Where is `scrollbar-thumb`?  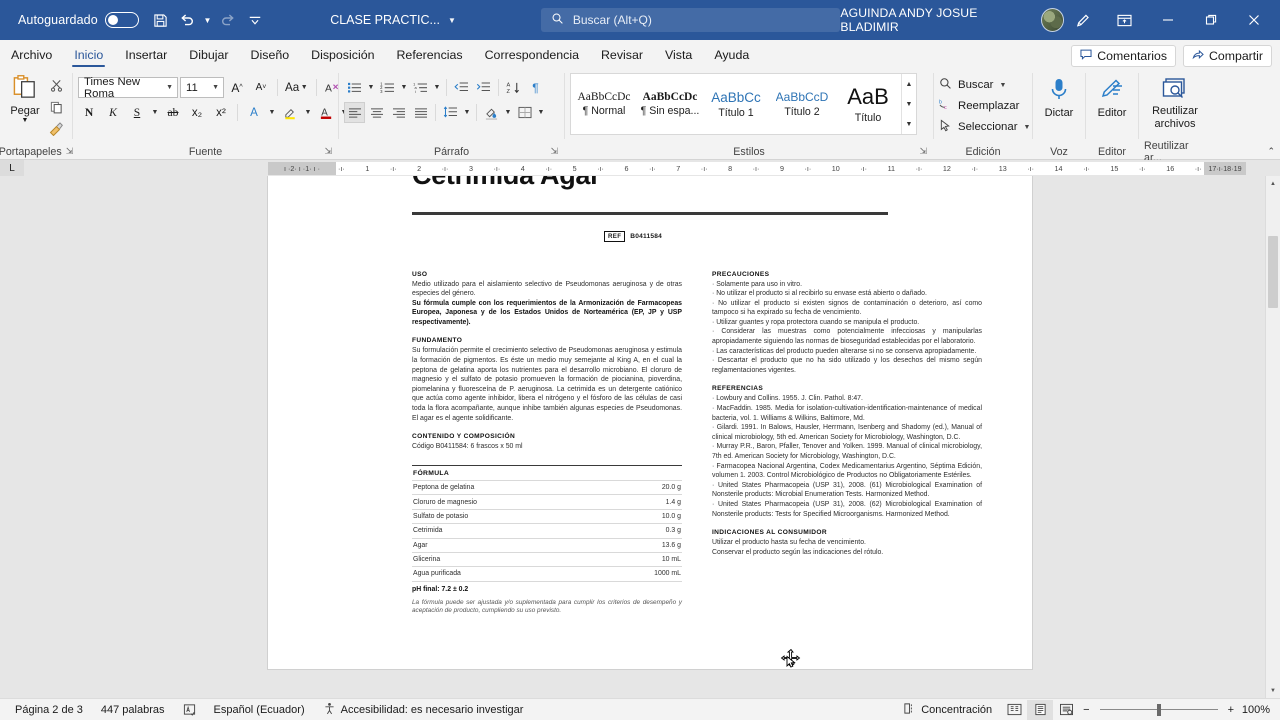
scrollbar-thumb is located at coordinates (1273, 272).